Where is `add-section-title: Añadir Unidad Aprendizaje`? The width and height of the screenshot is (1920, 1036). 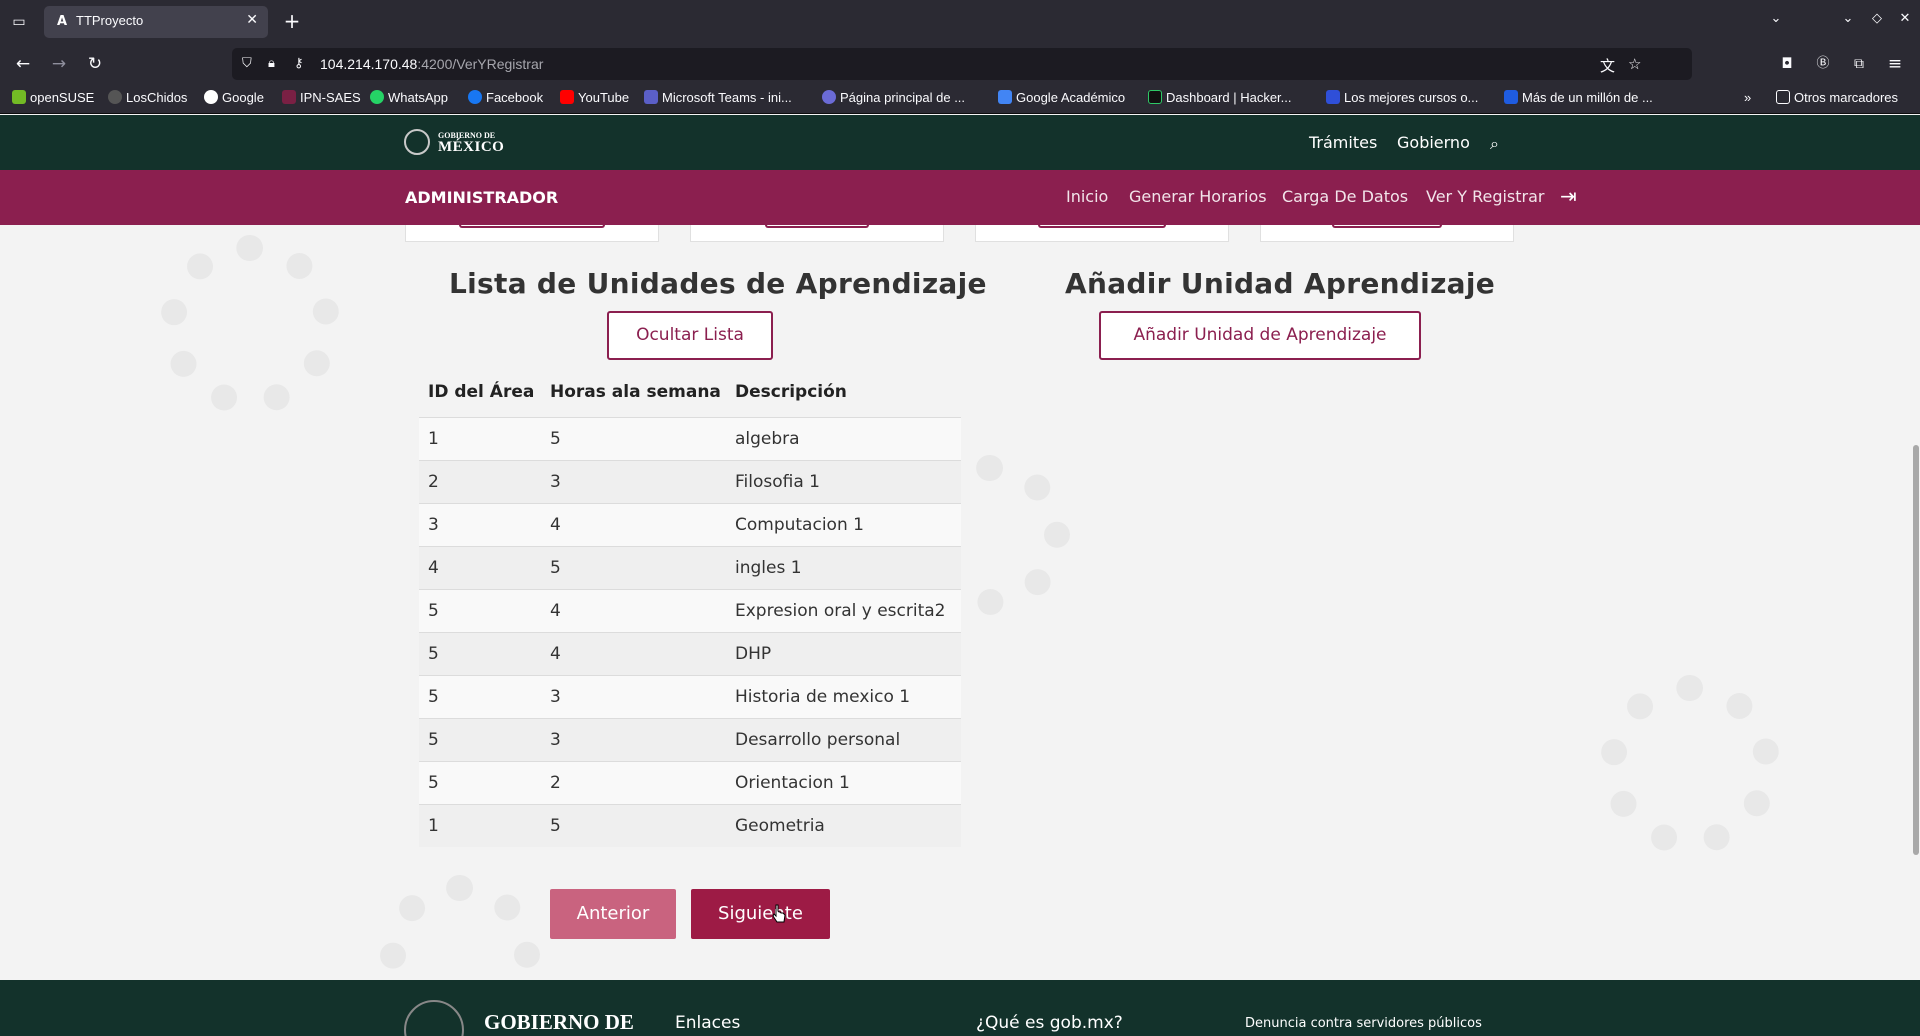 add-section-title: Añadir Unidad Aprendizaje is located at coordinates (1280, 283).